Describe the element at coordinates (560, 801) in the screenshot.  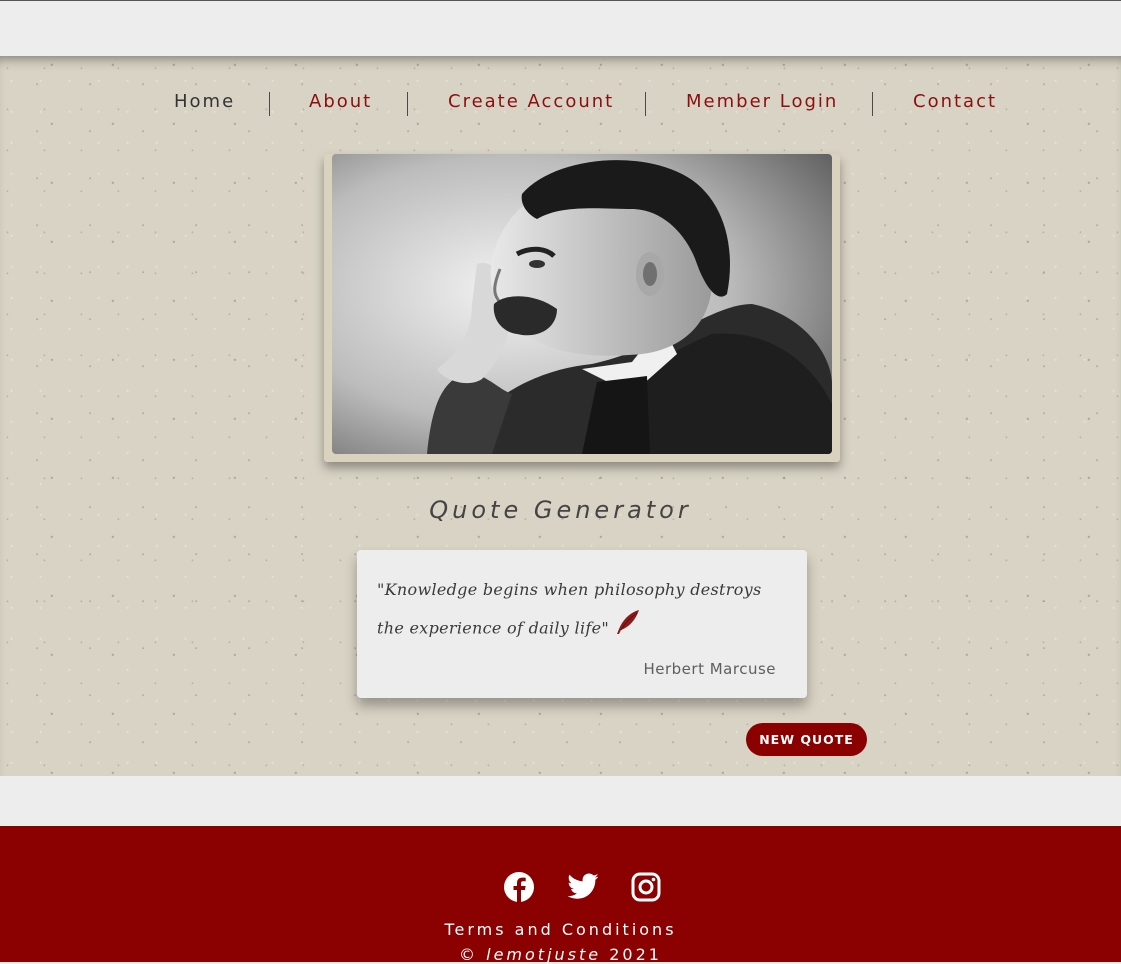
I see `footer-spacer` at that location.